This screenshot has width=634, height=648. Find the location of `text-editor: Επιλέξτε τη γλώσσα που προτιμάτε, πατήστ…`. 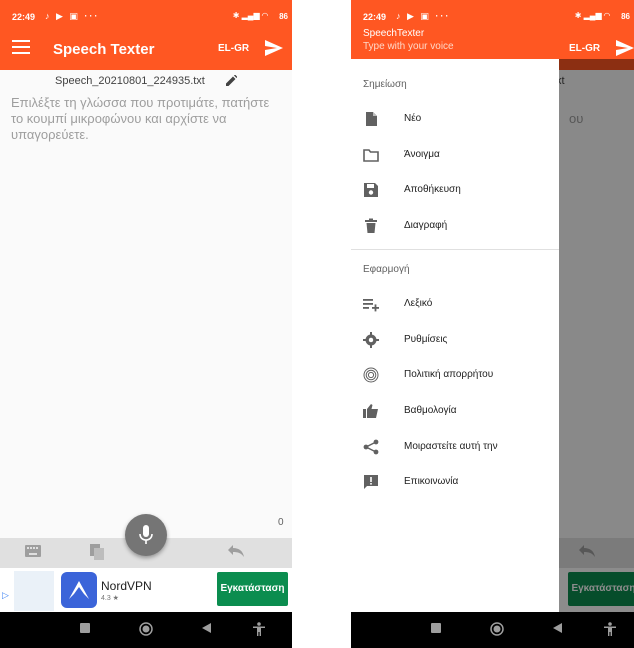

text-editor: Επιλέξτε τη γλώσσα που προτιμάτε, πατήστ… is located at coordinates (146, 119).